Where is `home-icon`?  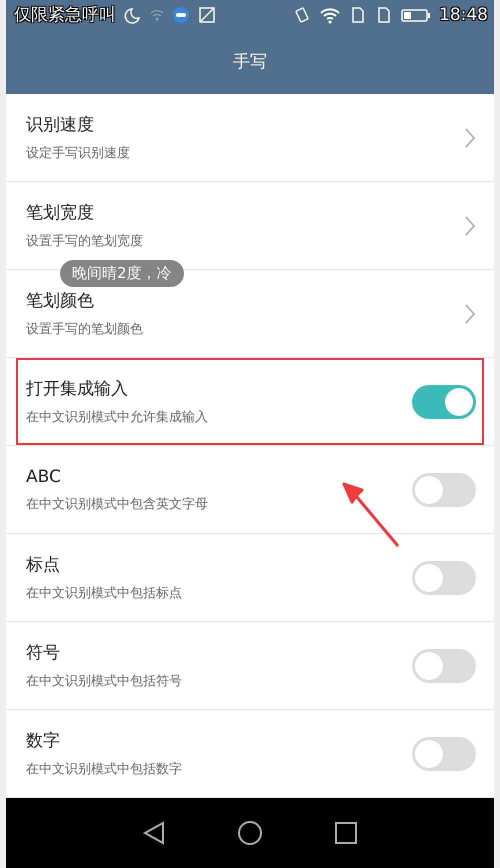
home-icon is located at coordinates (250, 833).